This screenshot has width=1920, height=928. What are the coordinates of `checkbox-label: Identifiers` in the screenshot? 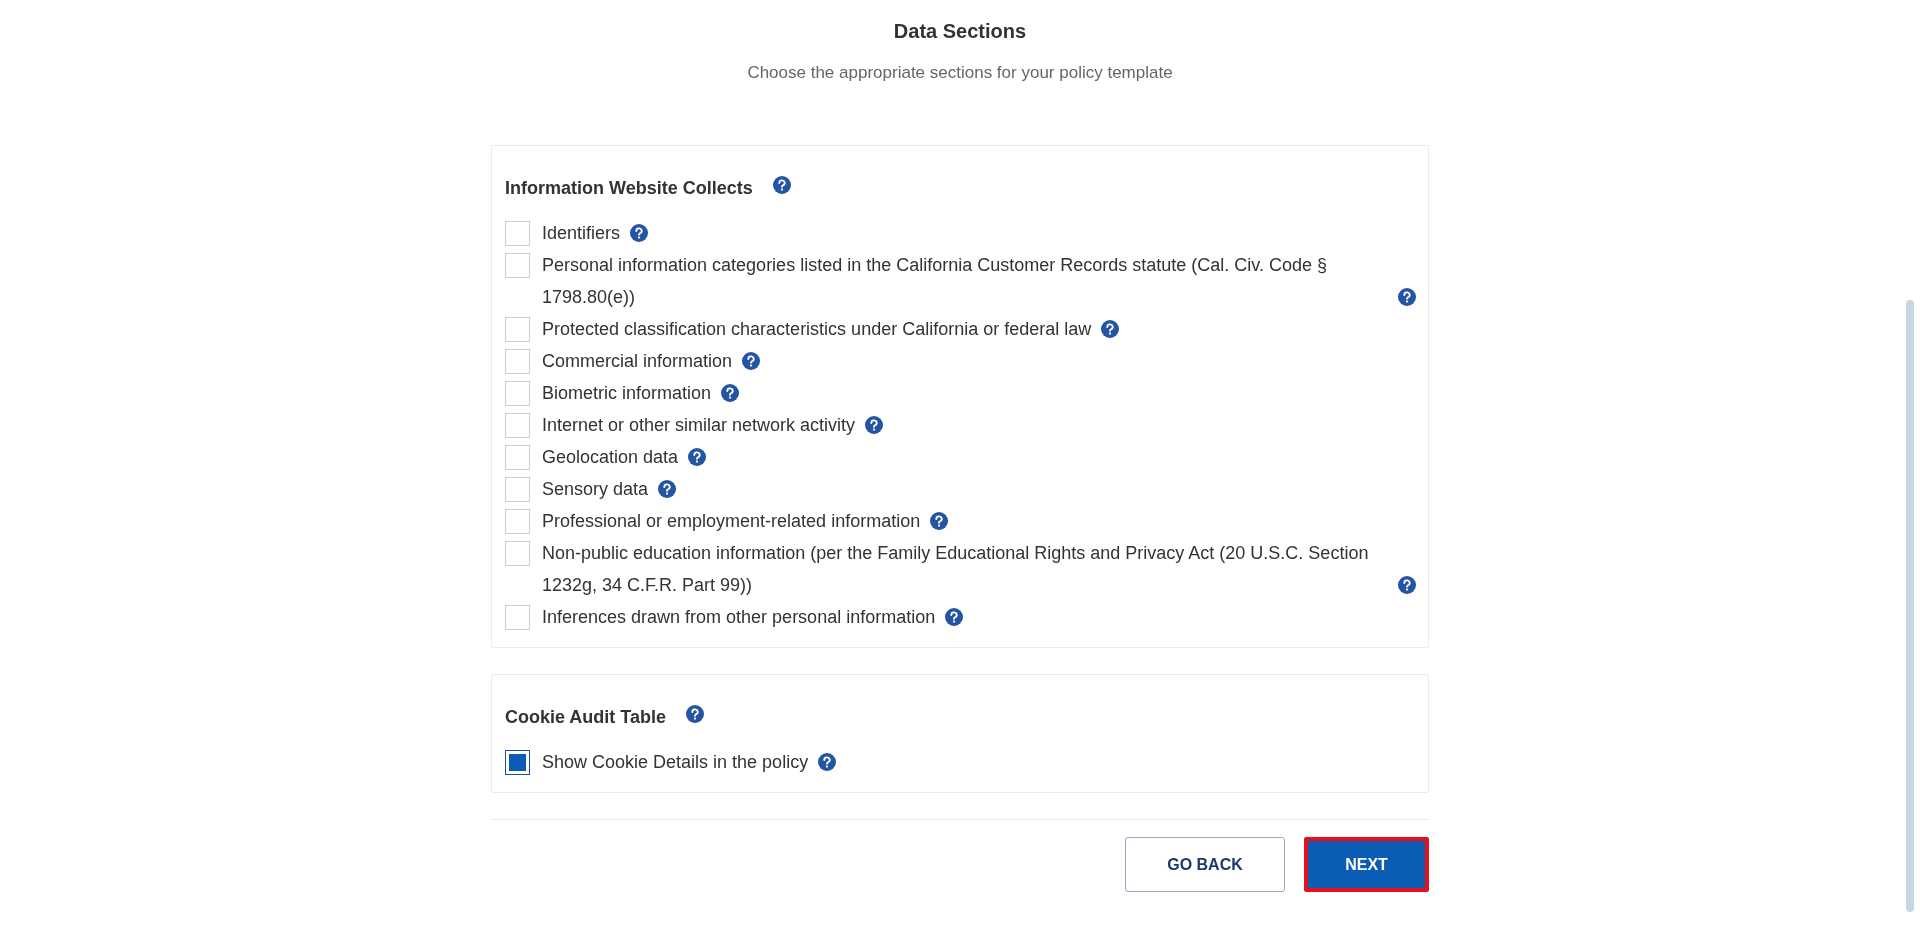 It's located at (581, 233).